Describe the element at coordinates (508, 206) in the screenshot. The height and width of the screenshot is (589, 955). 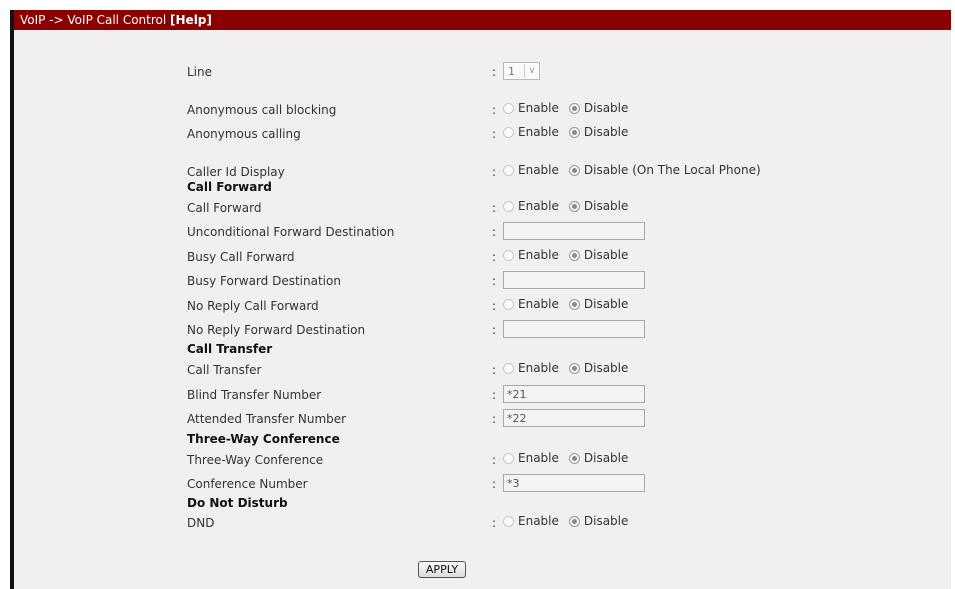
I see `call-forward-enable-radio` at that location.